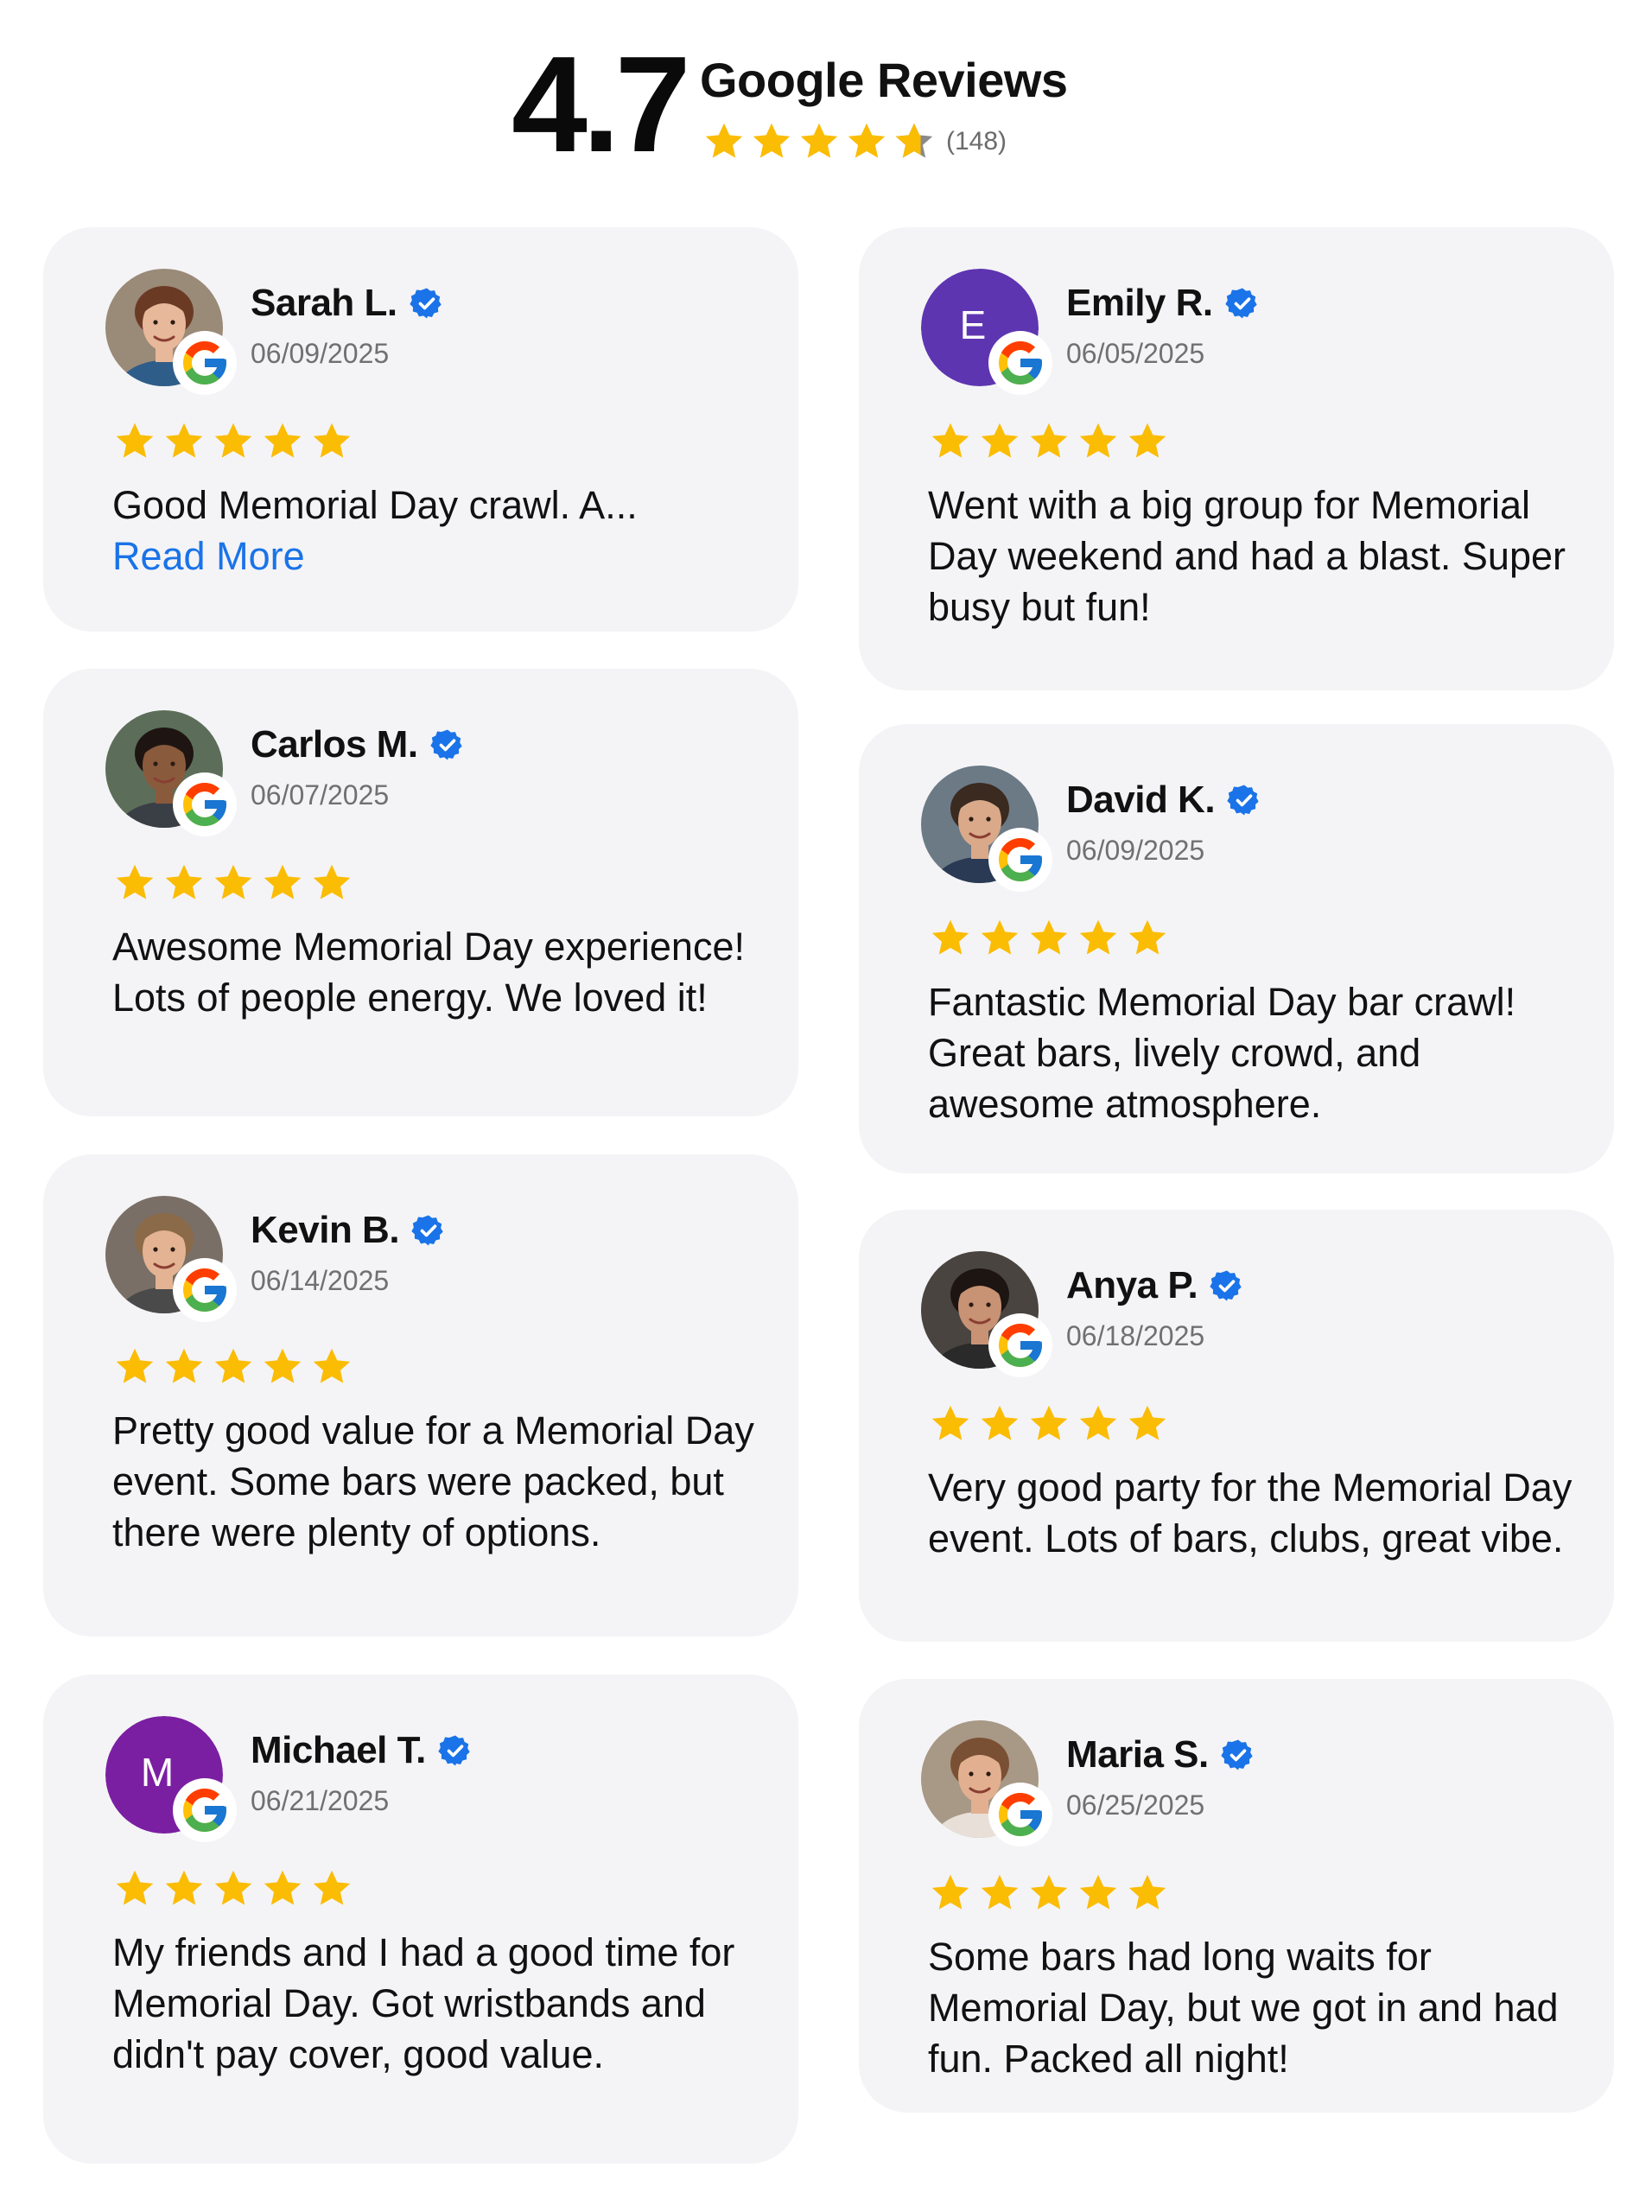  I want to click on reviewer-name: Carlos M., so click(334, 744).